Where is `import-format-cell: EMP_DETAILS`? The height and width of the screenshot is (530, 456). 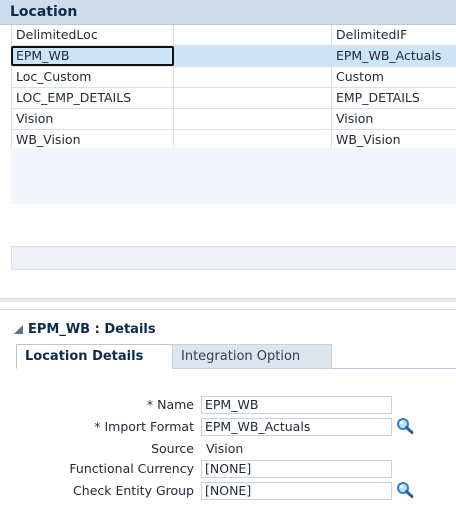 import-format-cell: EMP_DETAILS is located at coordinates (394, 98).